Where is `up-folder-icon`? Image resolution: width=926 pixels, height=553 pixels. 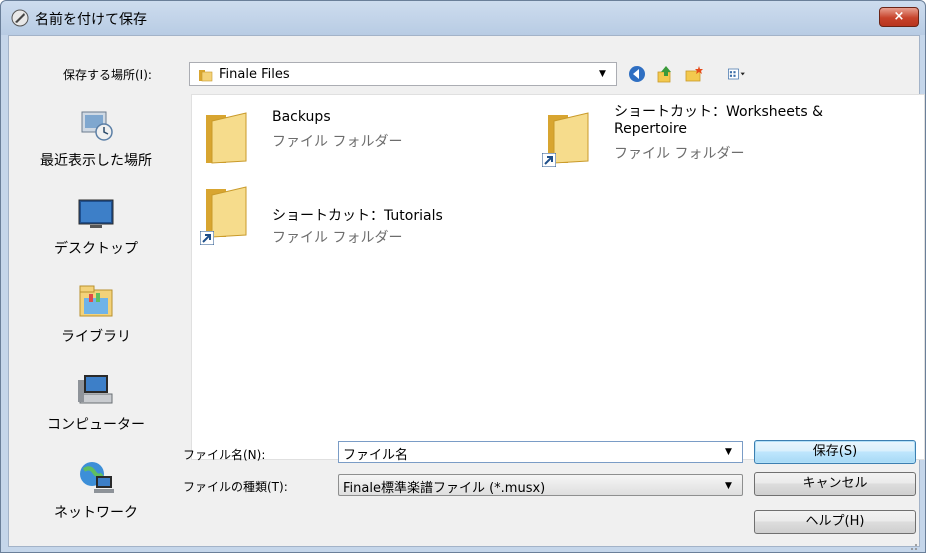 up-folder-icon is located at coordinates (665, 74).